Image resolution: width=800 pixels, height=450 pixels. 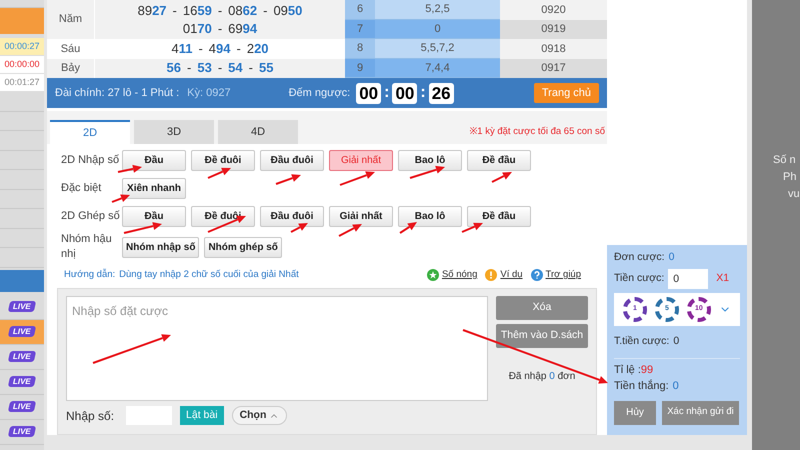 I want to click on total-value: 0, so click(x=676, y=341).